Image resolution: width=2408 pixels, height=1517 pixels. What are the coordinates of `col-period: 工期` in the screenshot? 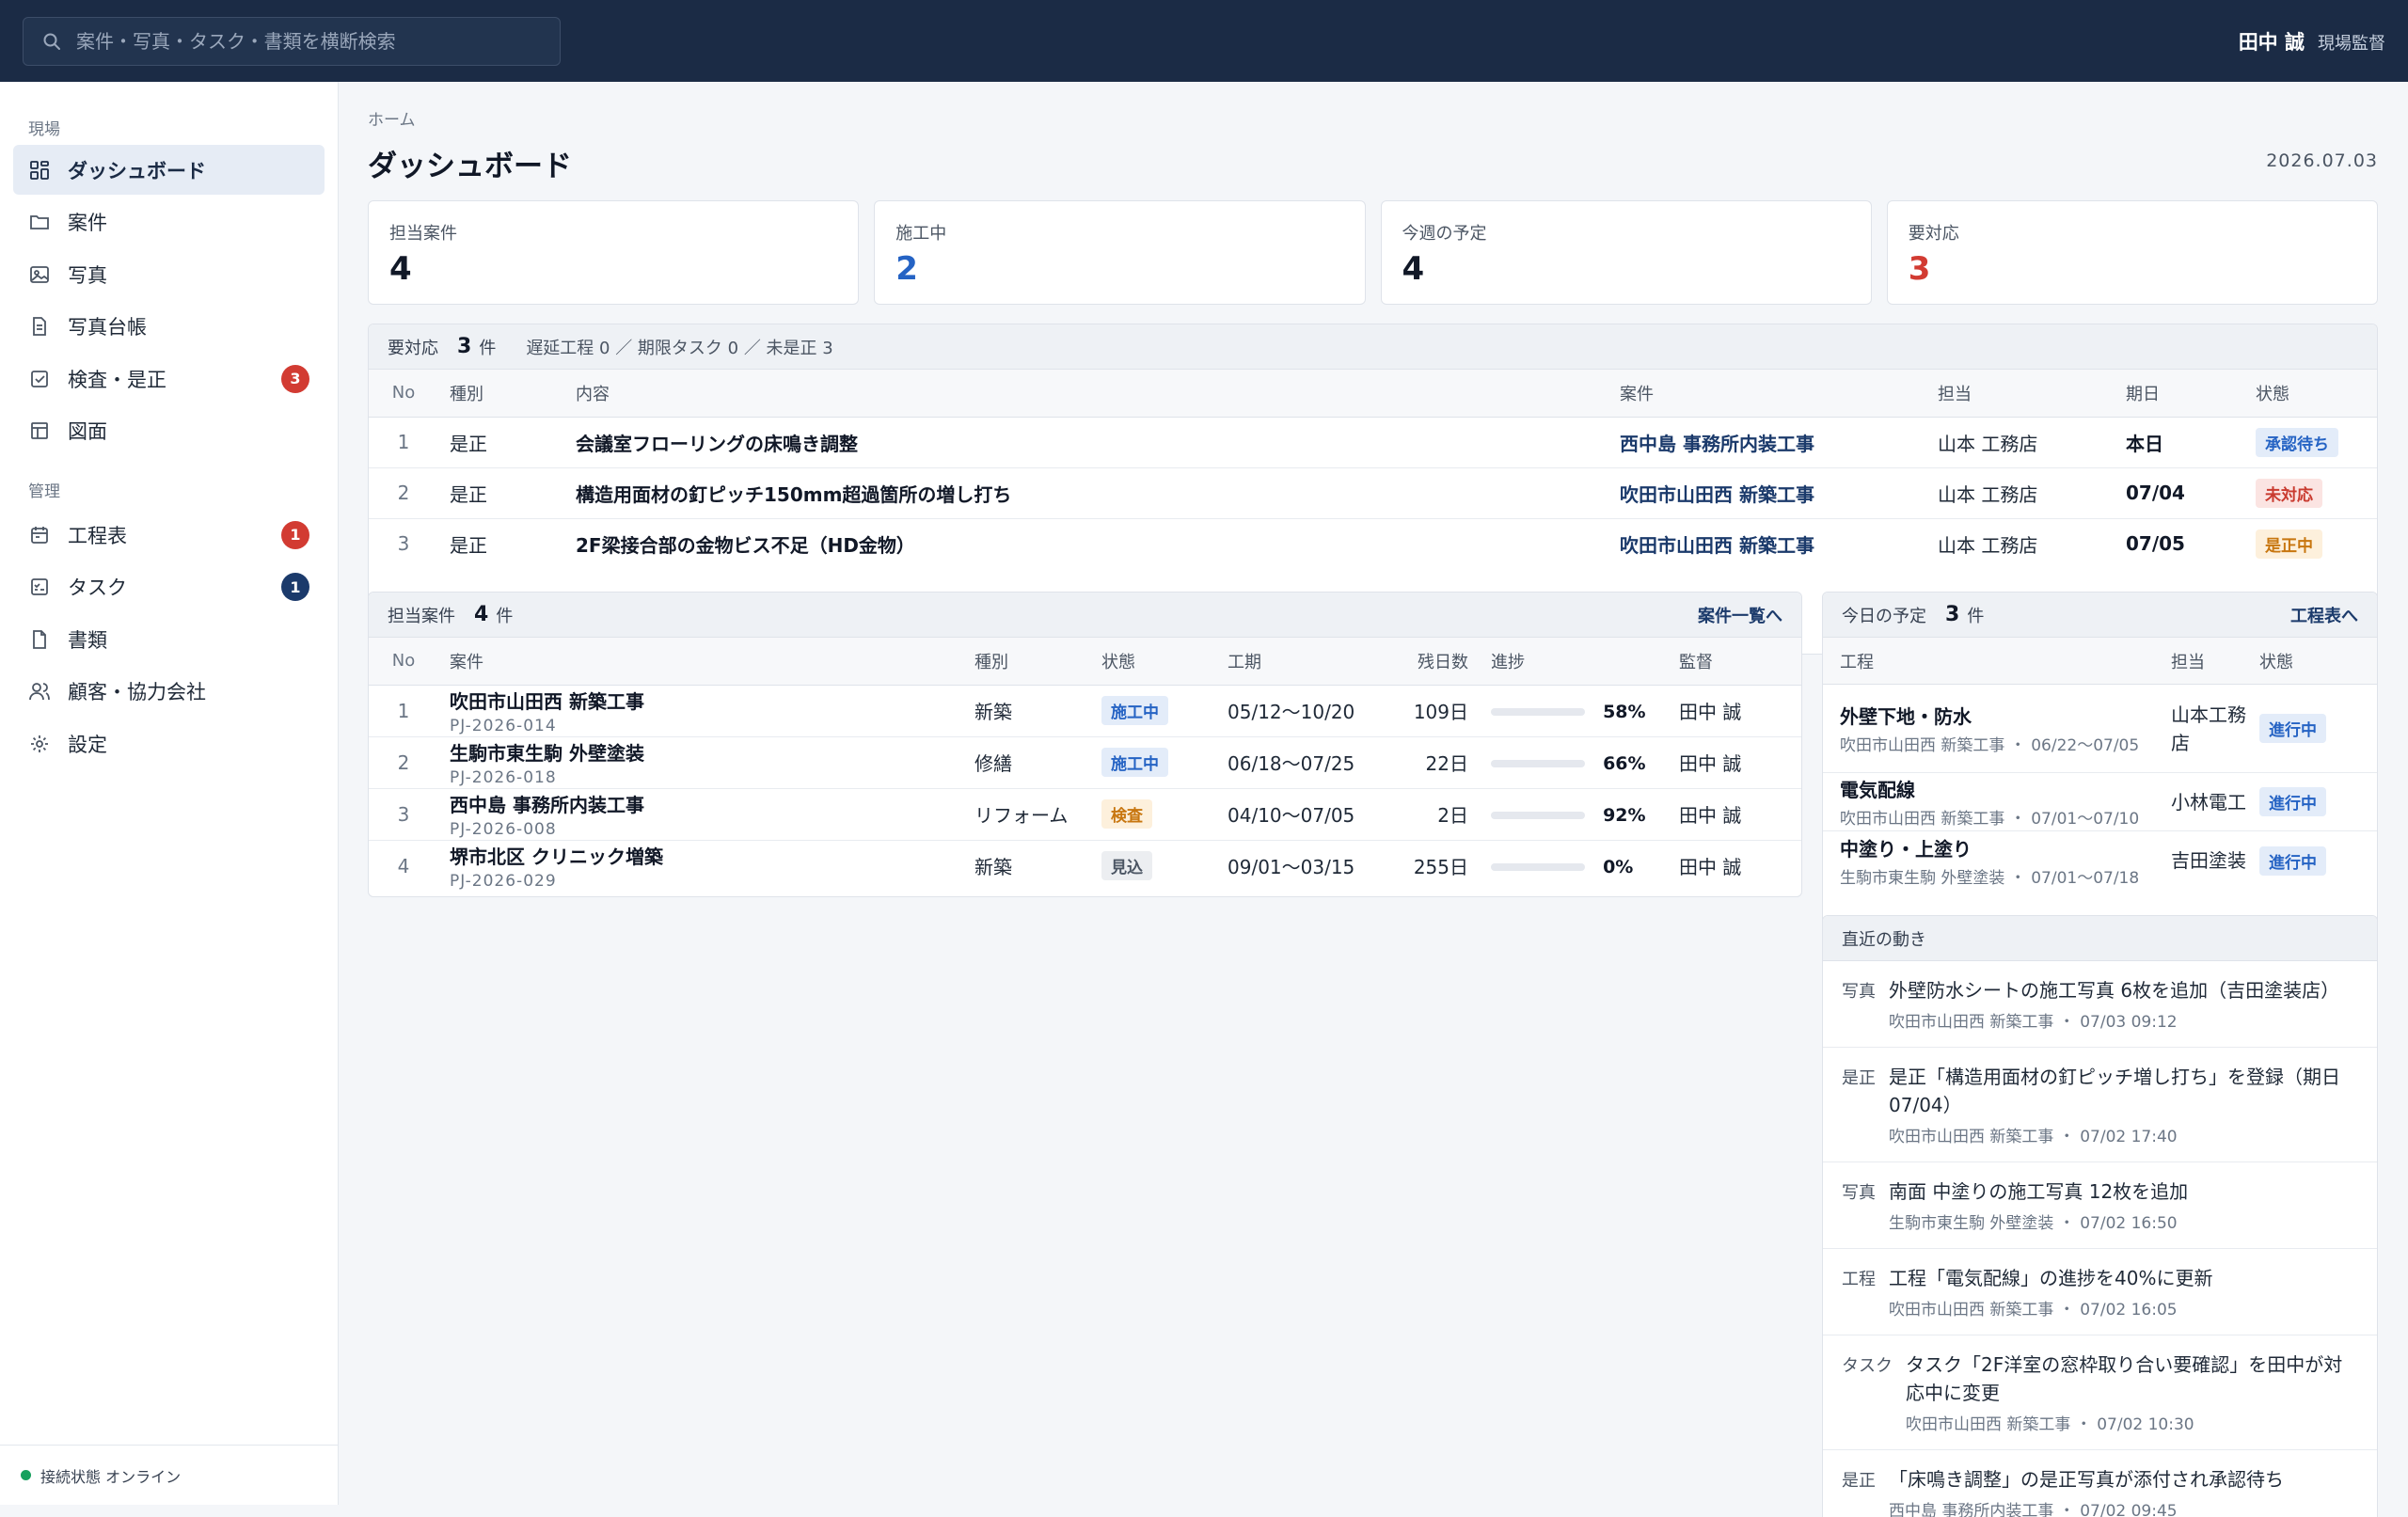 It's located at (1301, 662).